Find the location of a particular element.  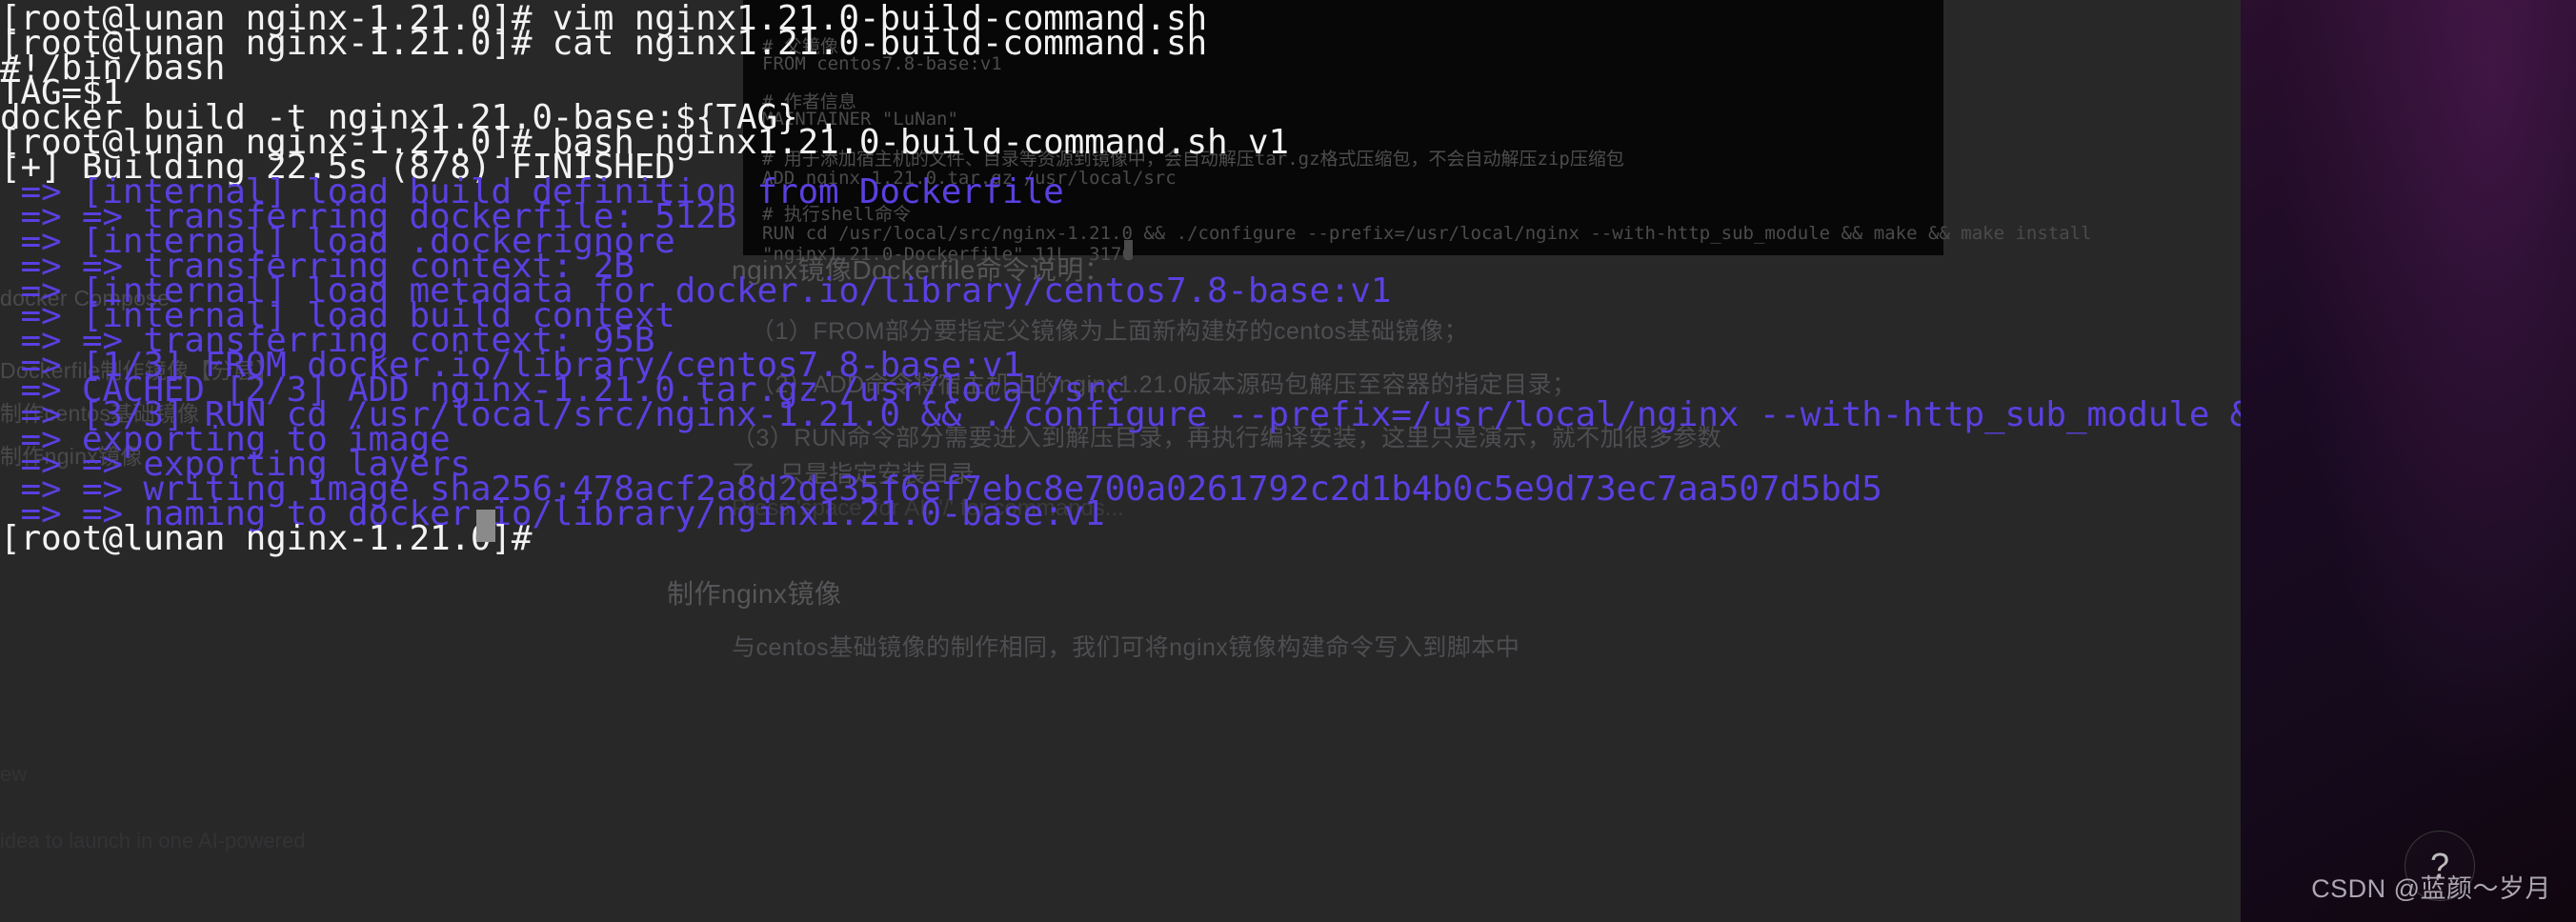

terminal-cursor is located at coordinates (485, 526).